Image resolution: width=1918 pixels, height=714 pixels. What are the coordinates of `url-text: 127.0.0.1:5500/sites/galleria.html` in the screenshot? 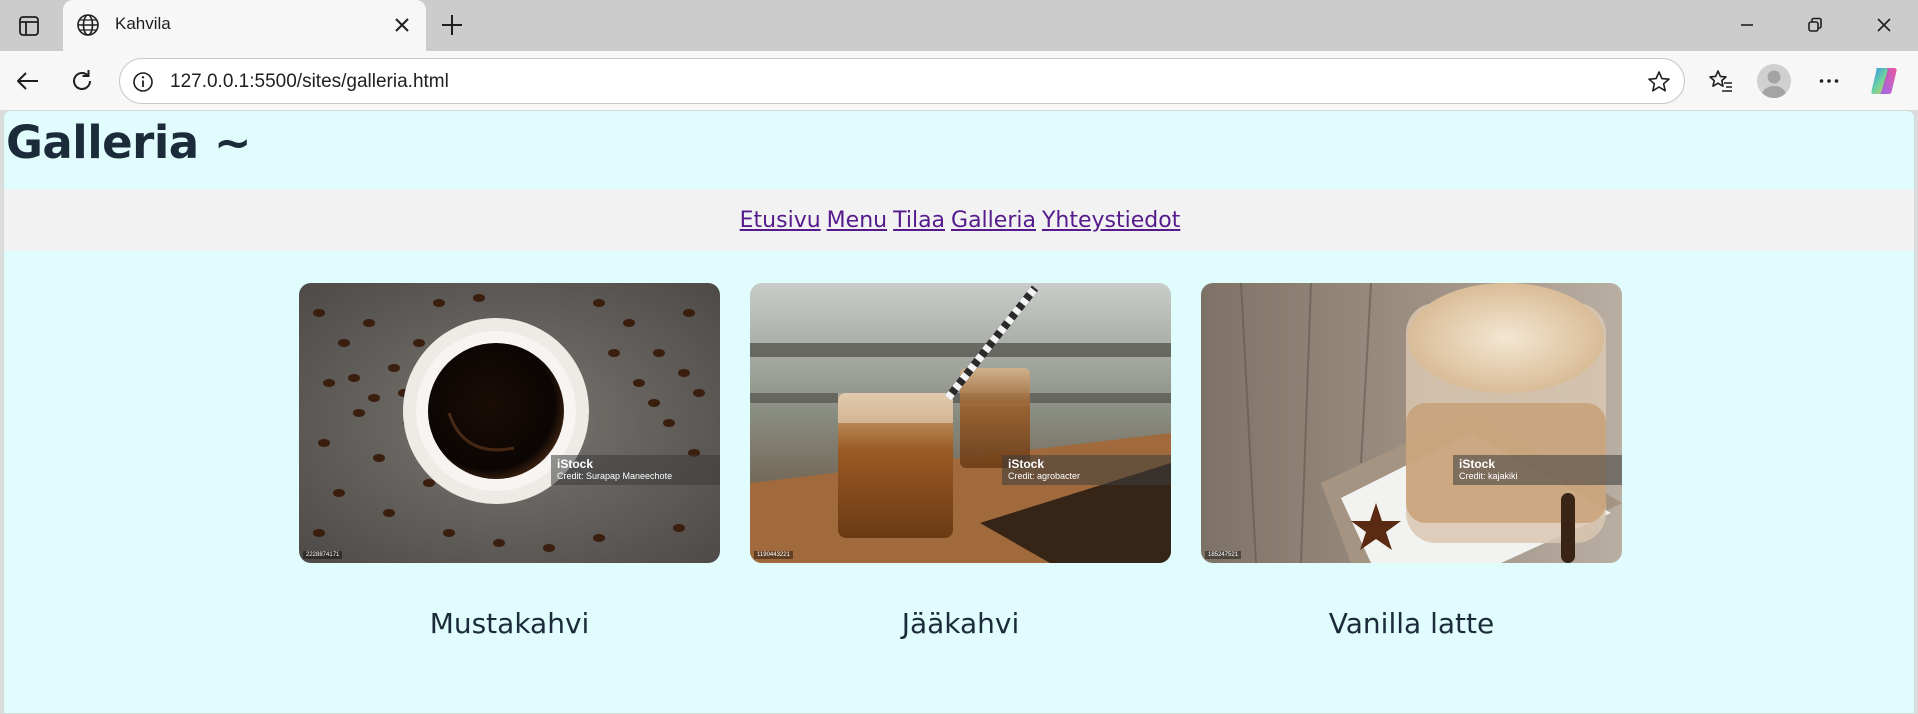 It's located at (309, 82).